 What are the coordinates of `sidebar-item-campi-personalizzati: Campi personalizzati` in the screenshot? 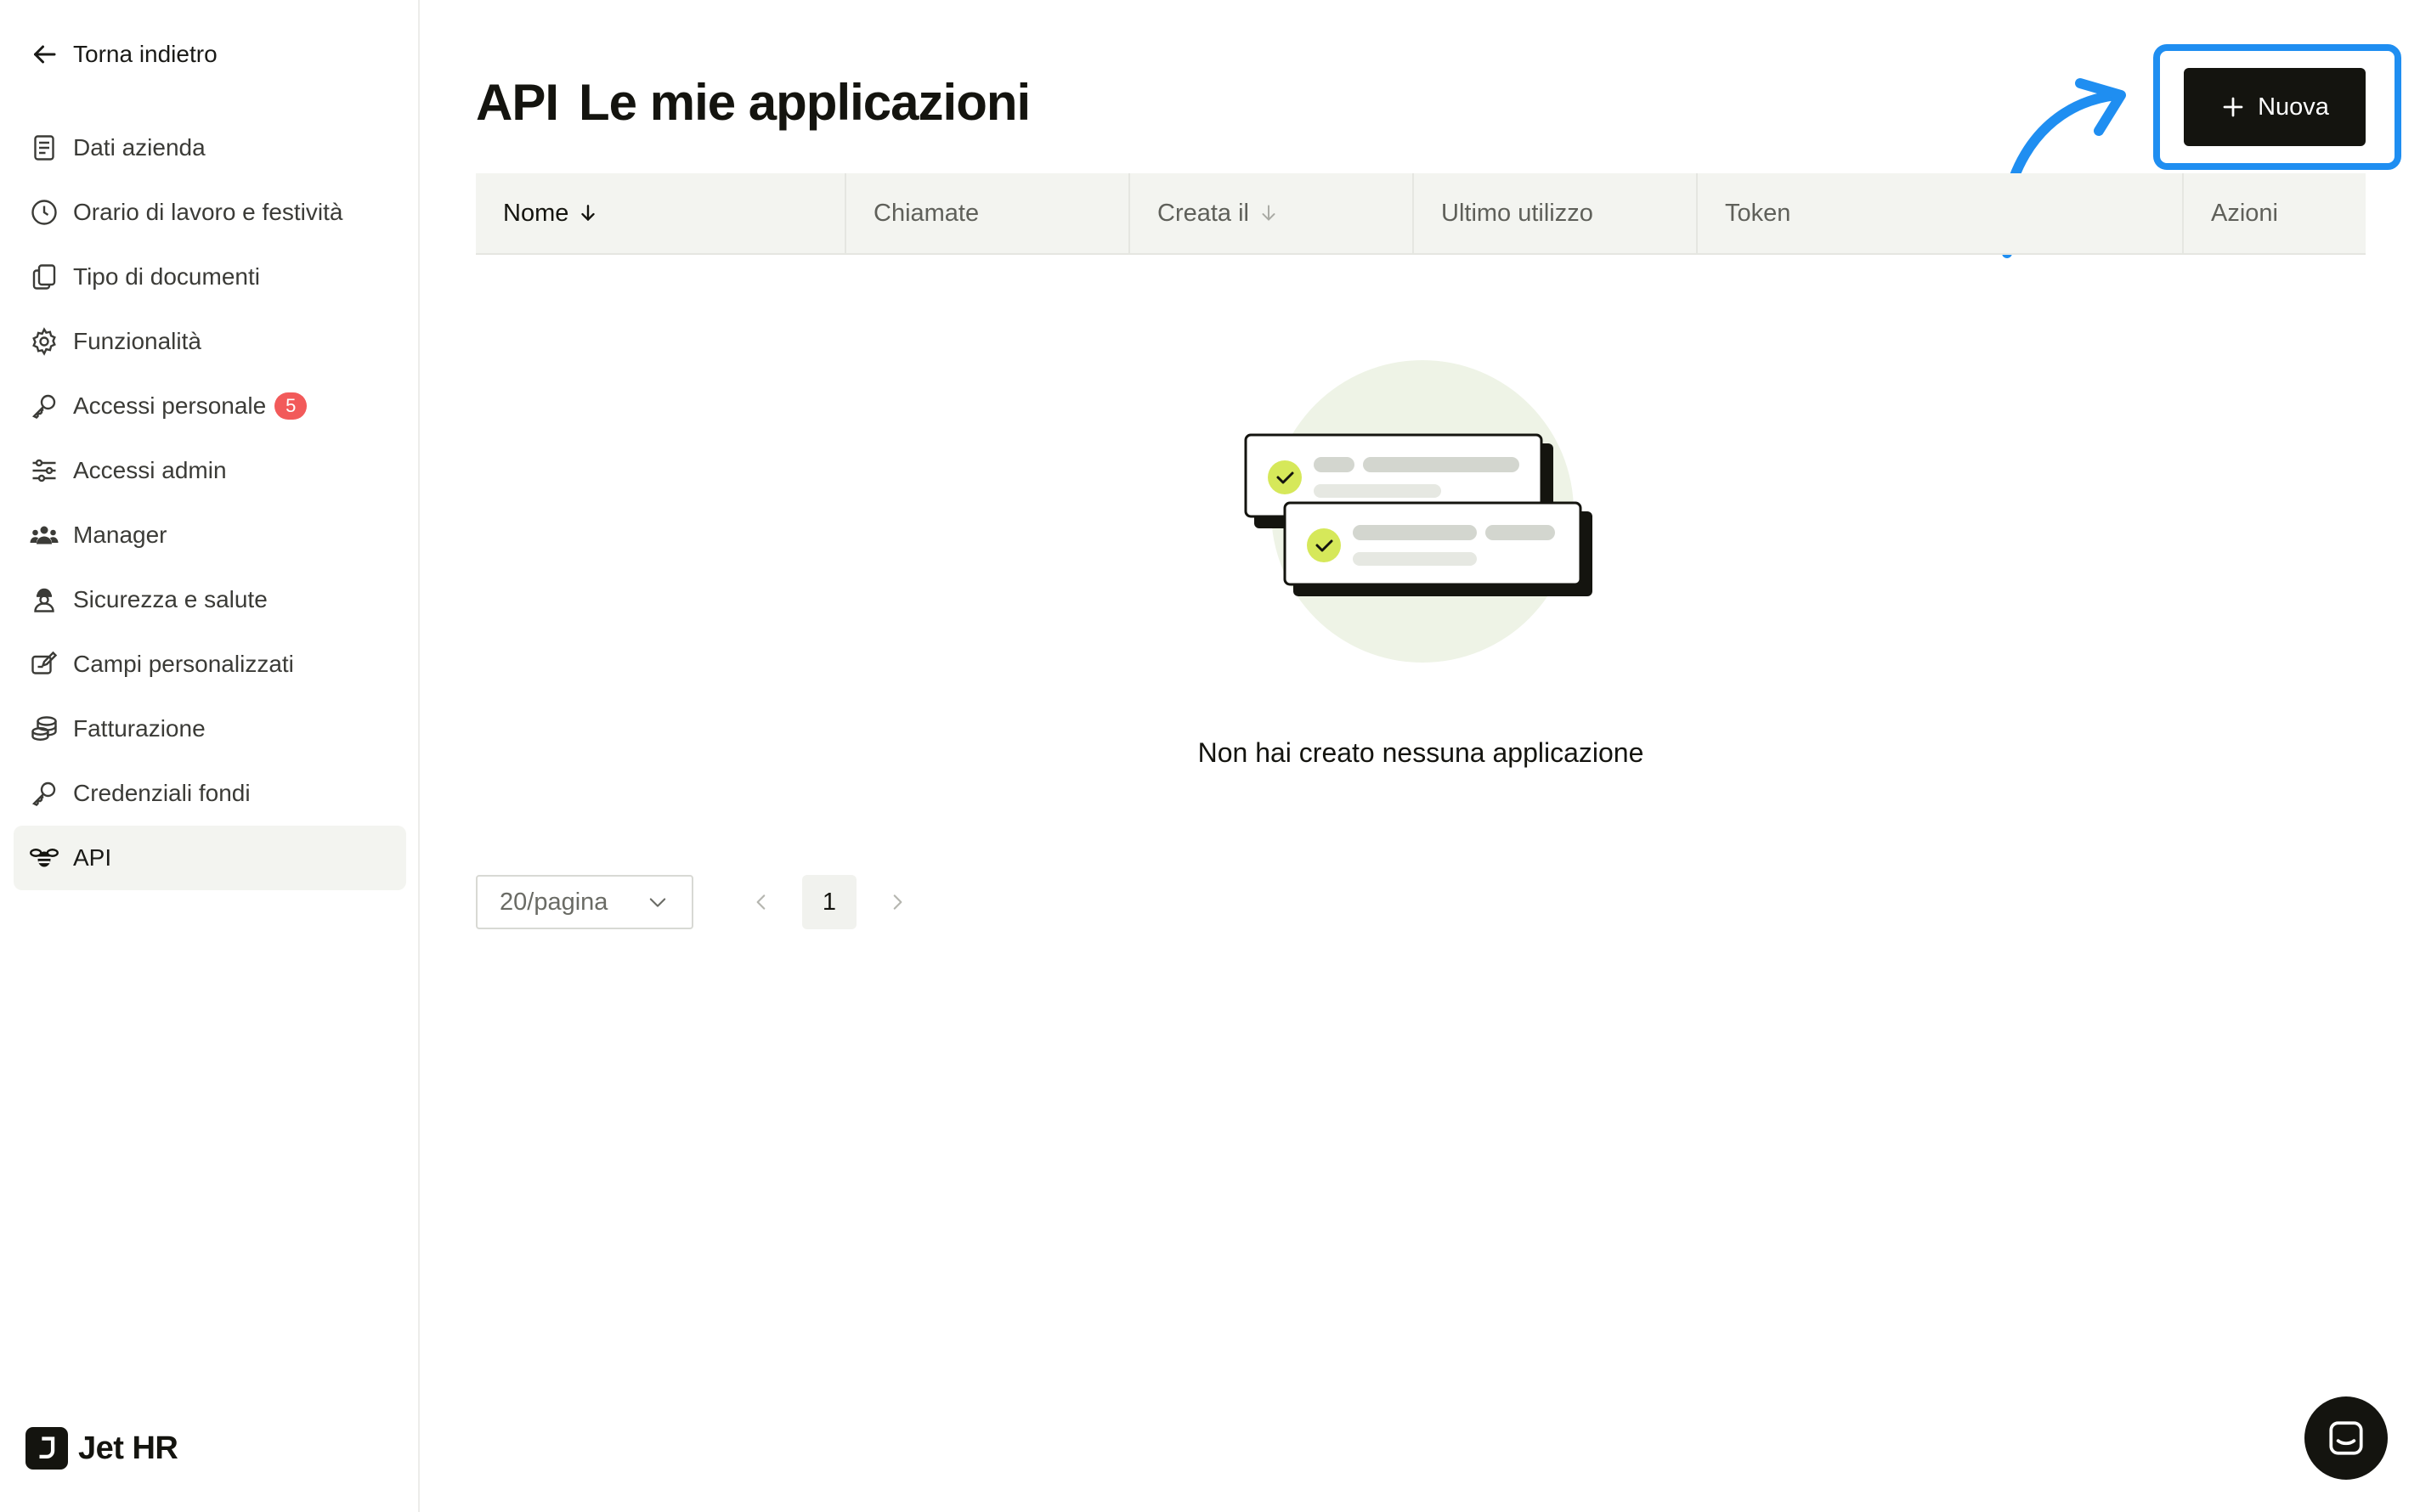 It's located at (210, 664).